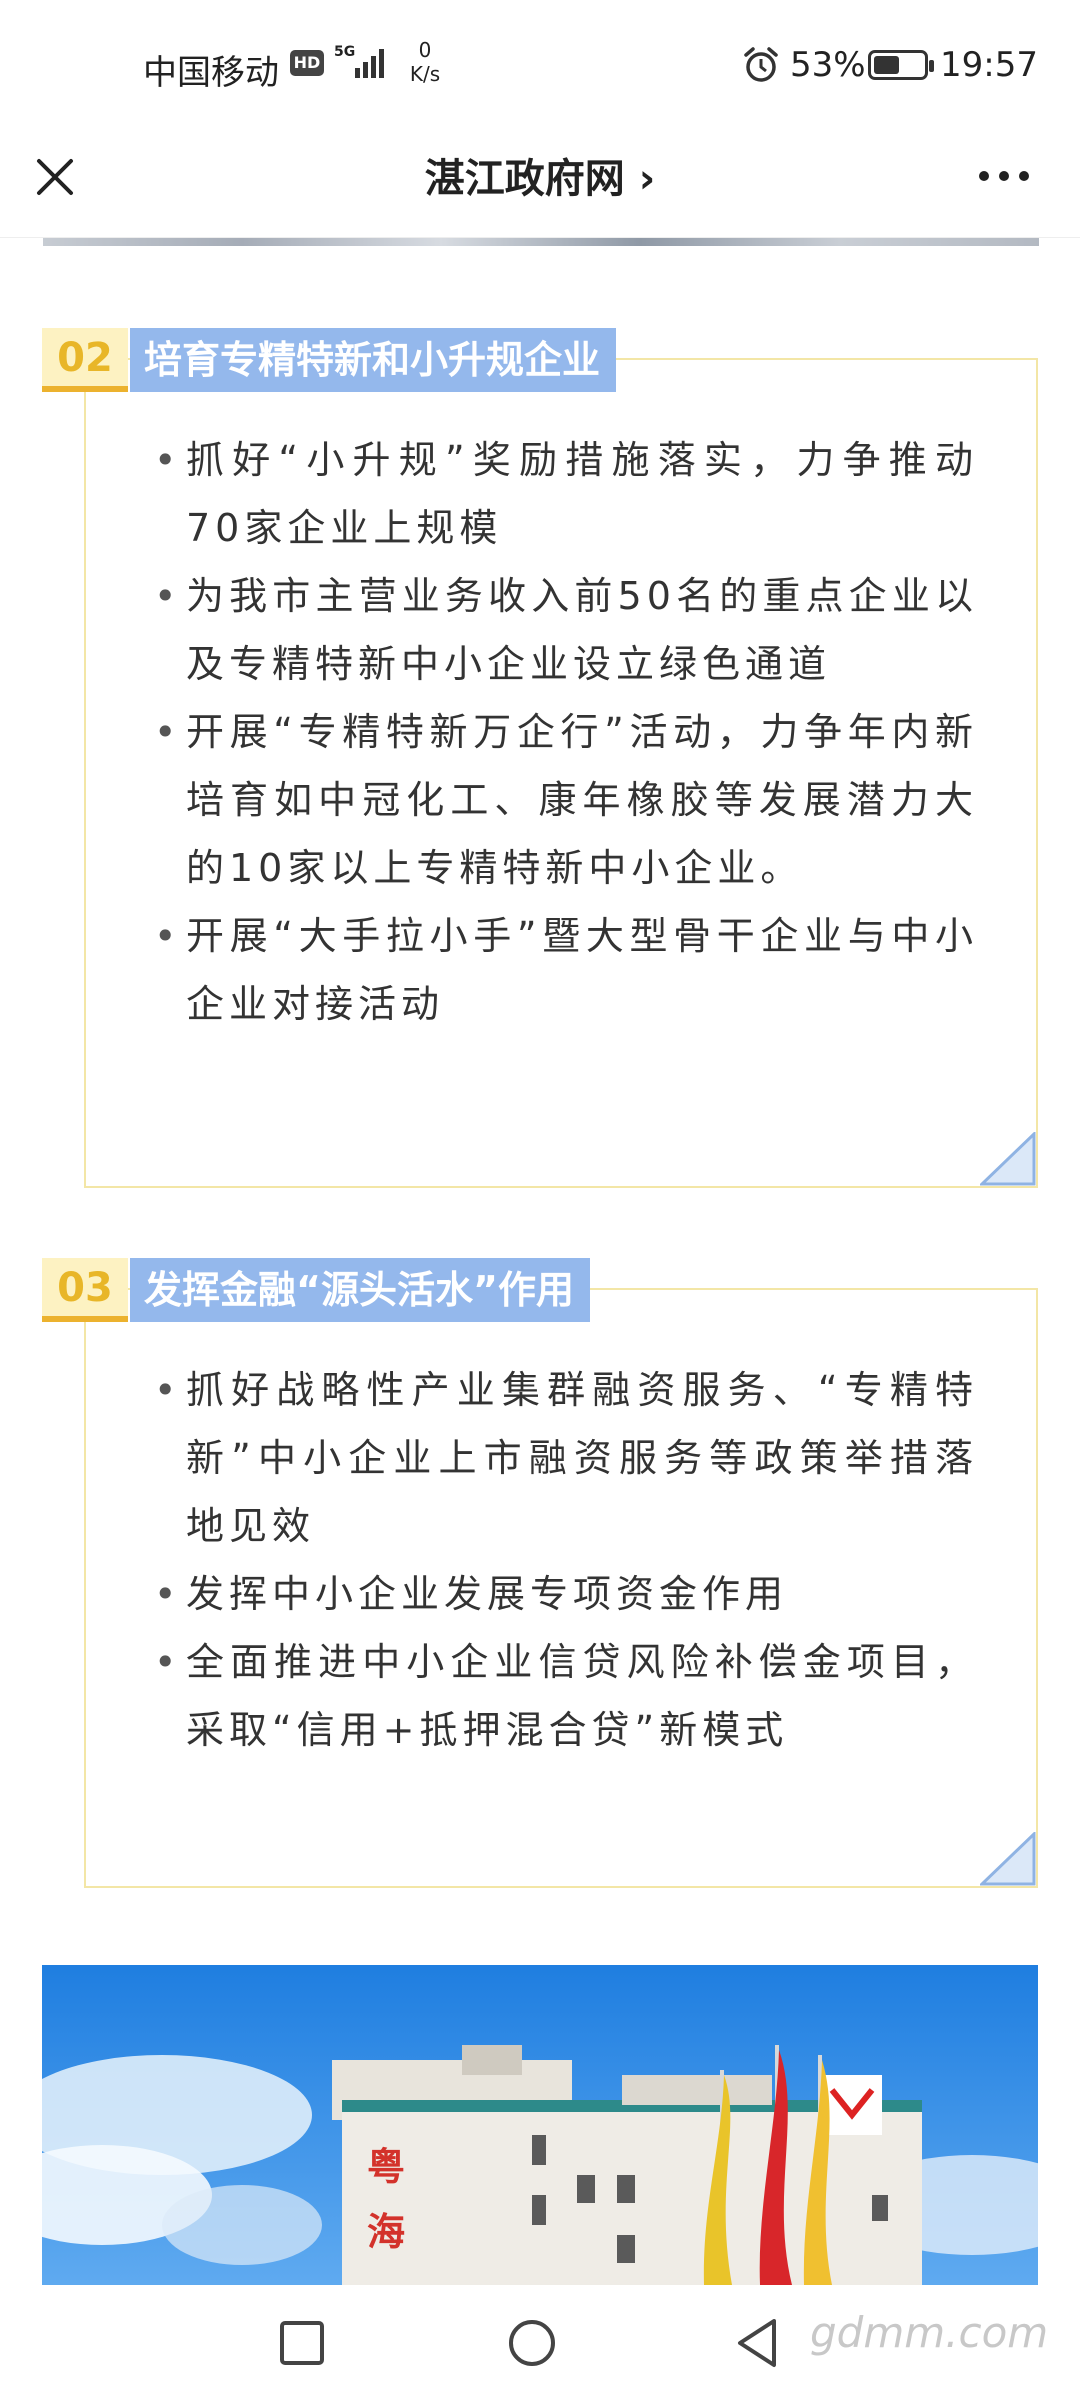 Image resolution: width=1080 pixels, height=2400 pixels. I want to click on sign-char: 粤, so click(386, 2168).